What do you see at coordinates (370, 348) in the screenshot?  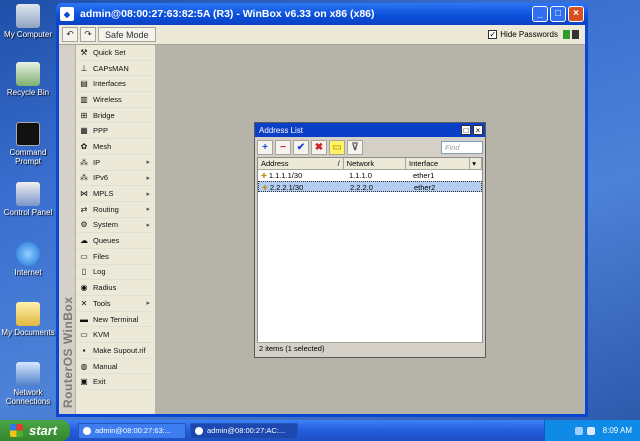 I see `status-bar: 2 items (1 selected)` at bounding box center [370, 348].